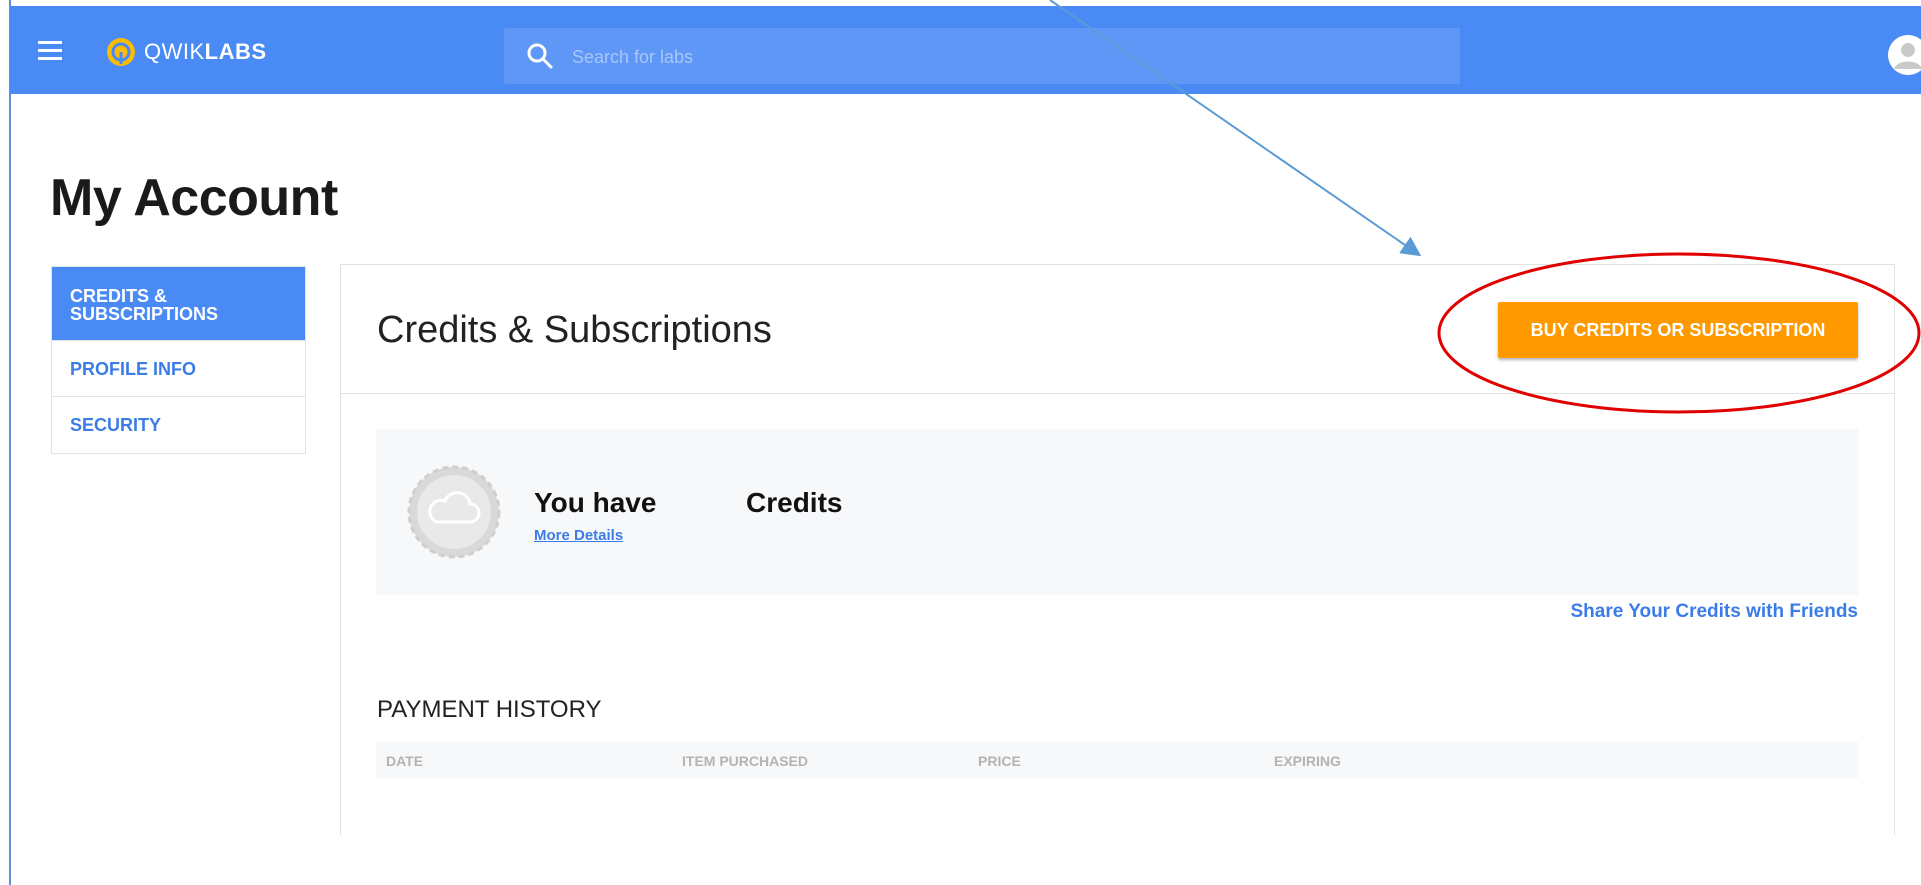  What do you see at coordinates (119, 296) in the screenshot?
I see `sidebar-item-label: CREDITS &` at bounding box center [119, 296].